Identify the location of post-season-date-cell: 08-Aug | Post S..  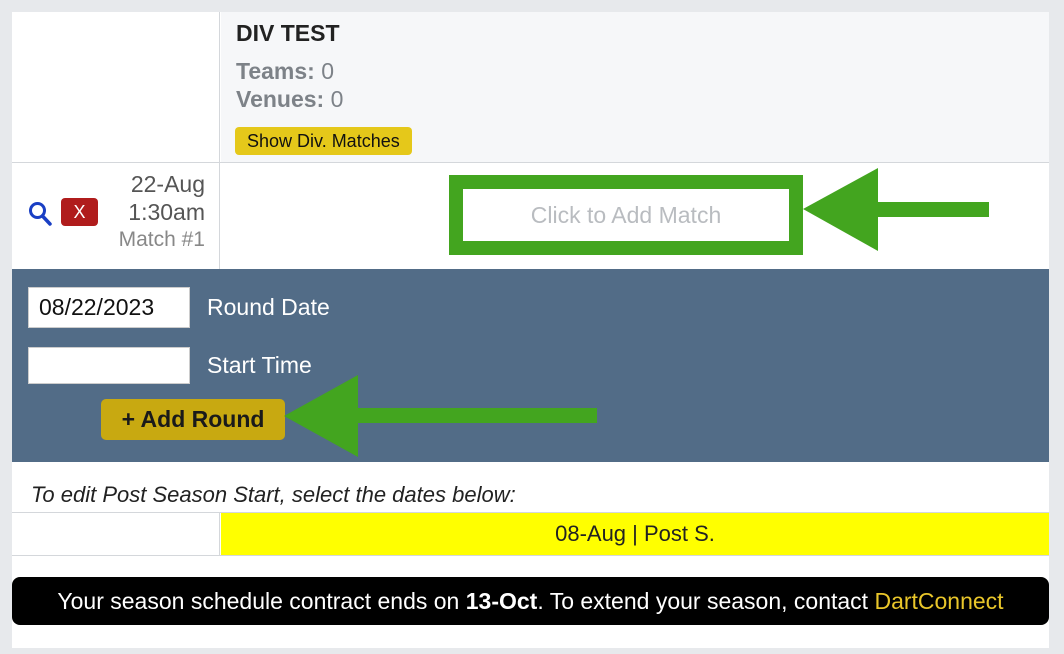
(635, 534).